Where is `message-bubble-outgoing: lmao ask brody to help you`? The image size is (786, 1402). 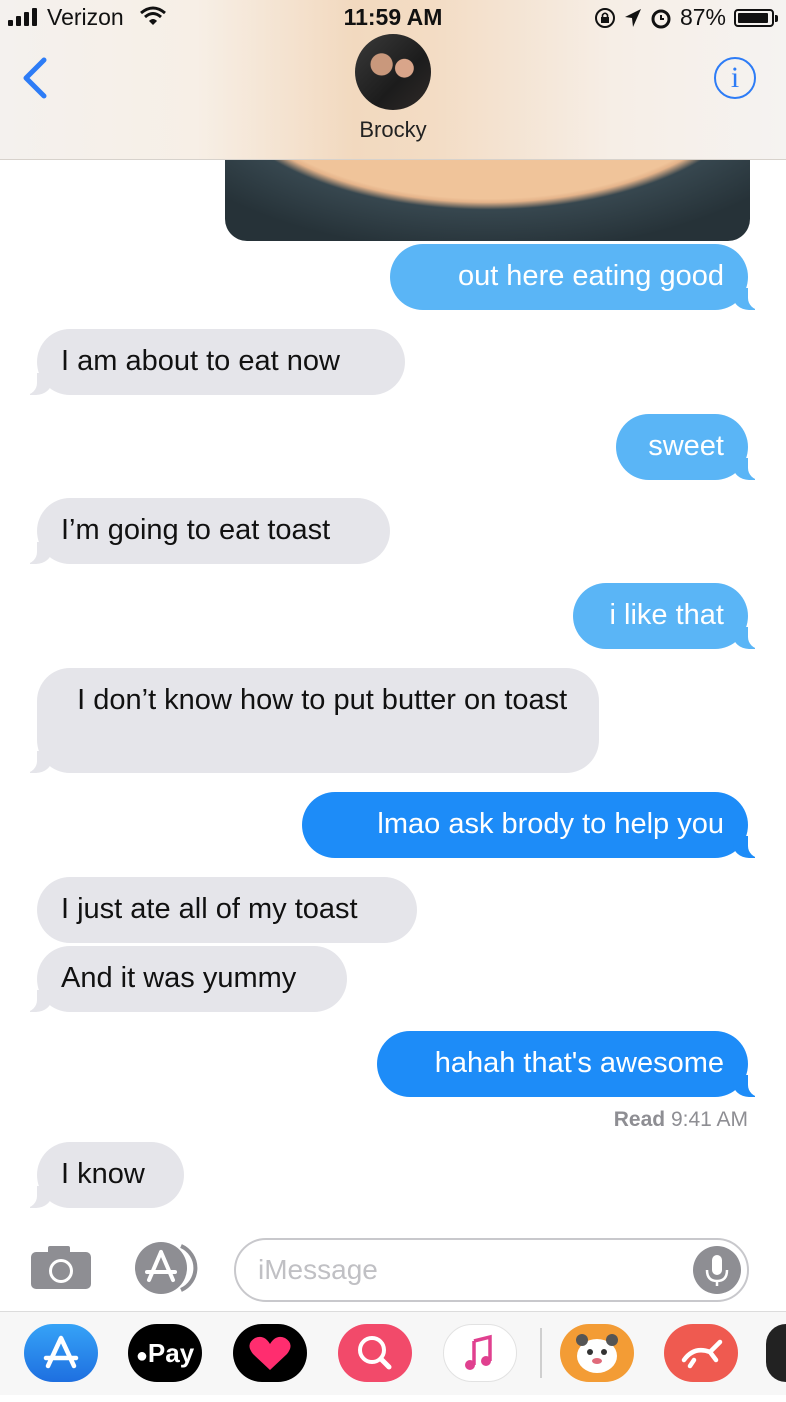 message-bubble-outgoing: lmao ask brody to help you is located at coordinates (538, 825).